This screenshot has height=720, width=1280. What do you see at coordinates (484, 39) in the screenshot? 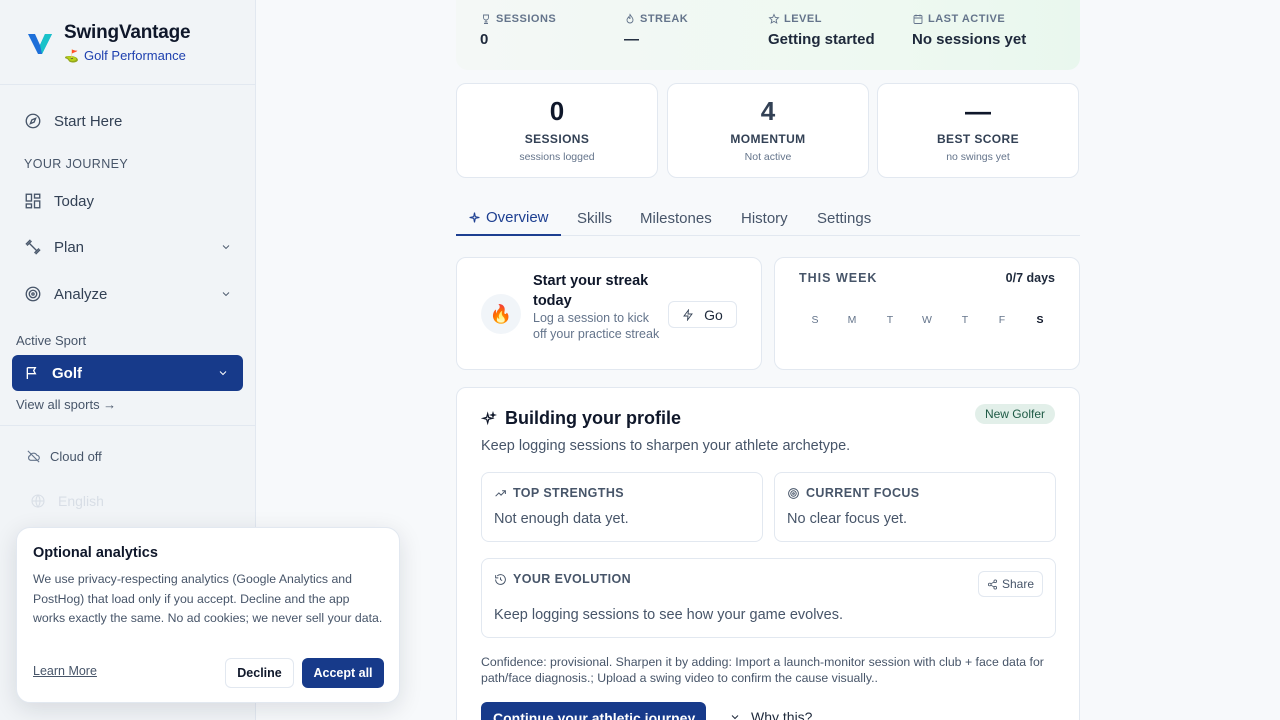
I see `summary-value: 0` at bounding box center [484, 39].